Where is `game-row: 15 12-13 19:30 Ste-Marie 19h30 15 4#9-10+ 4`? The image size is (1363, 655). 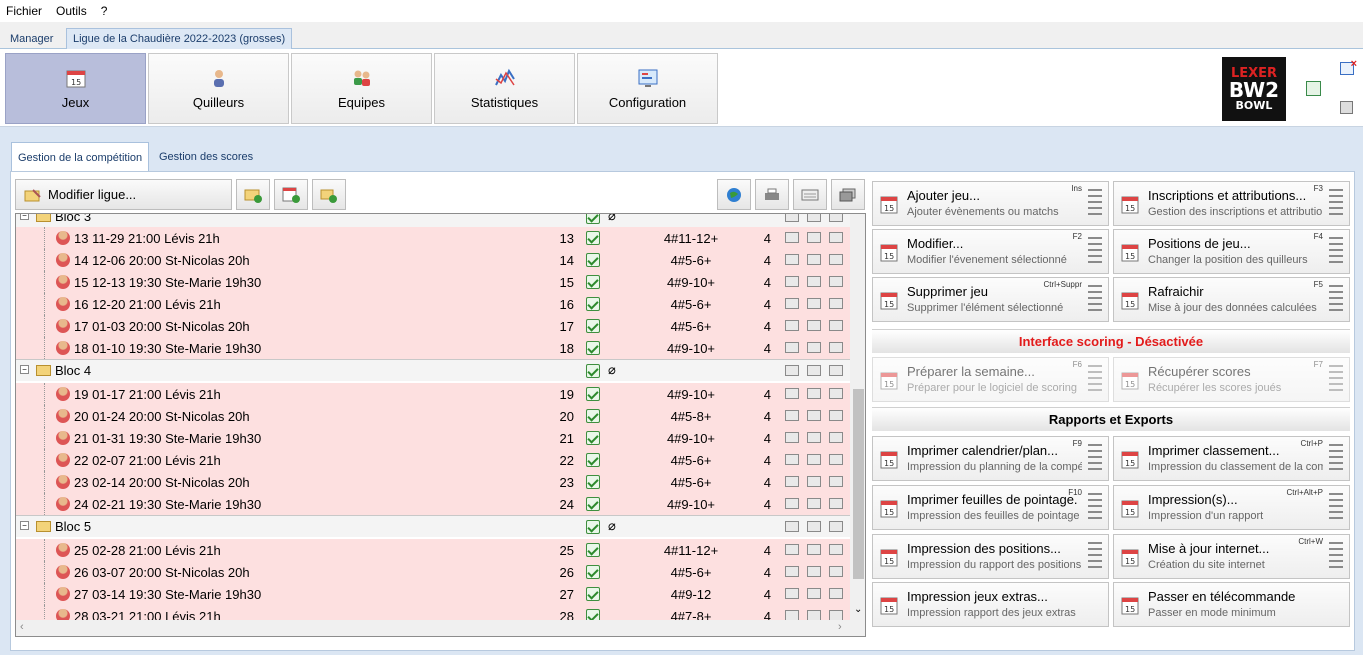
game-row: 15 12-13 19:30 Ste-Marie 19h30 15 4#9-10+ 4 is located at coordinates (433, 282).